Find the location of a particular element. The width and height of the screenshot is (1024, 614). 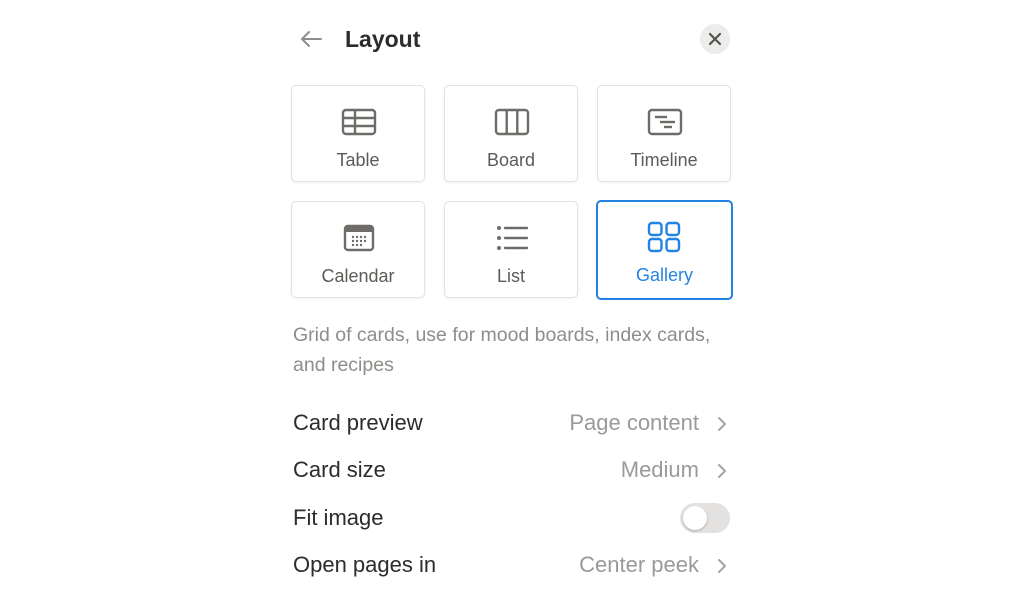

layout-option-timeline: Timeline is located at coordinates (664, 133).